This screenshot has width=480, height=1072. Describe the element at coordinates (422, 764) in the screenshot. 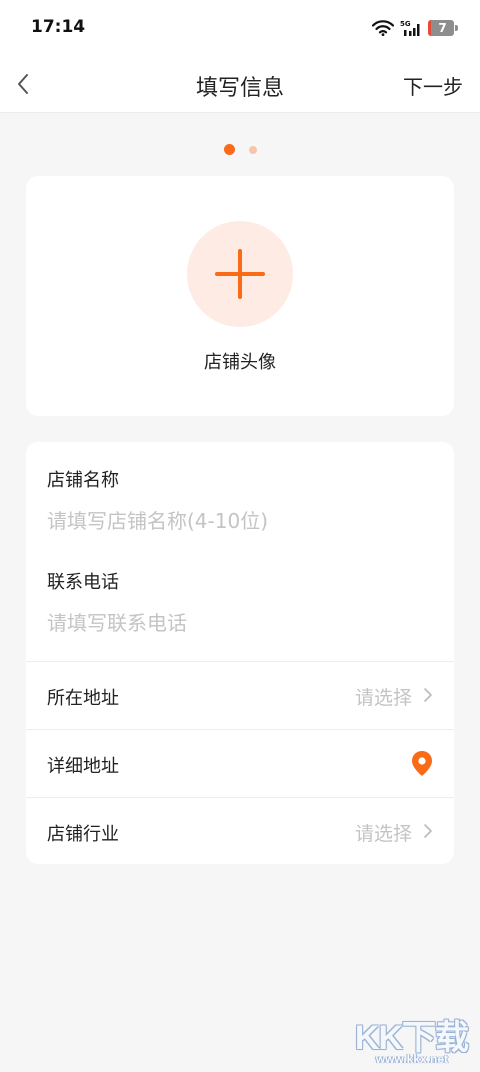

I see `location-pin-icon` at that location.